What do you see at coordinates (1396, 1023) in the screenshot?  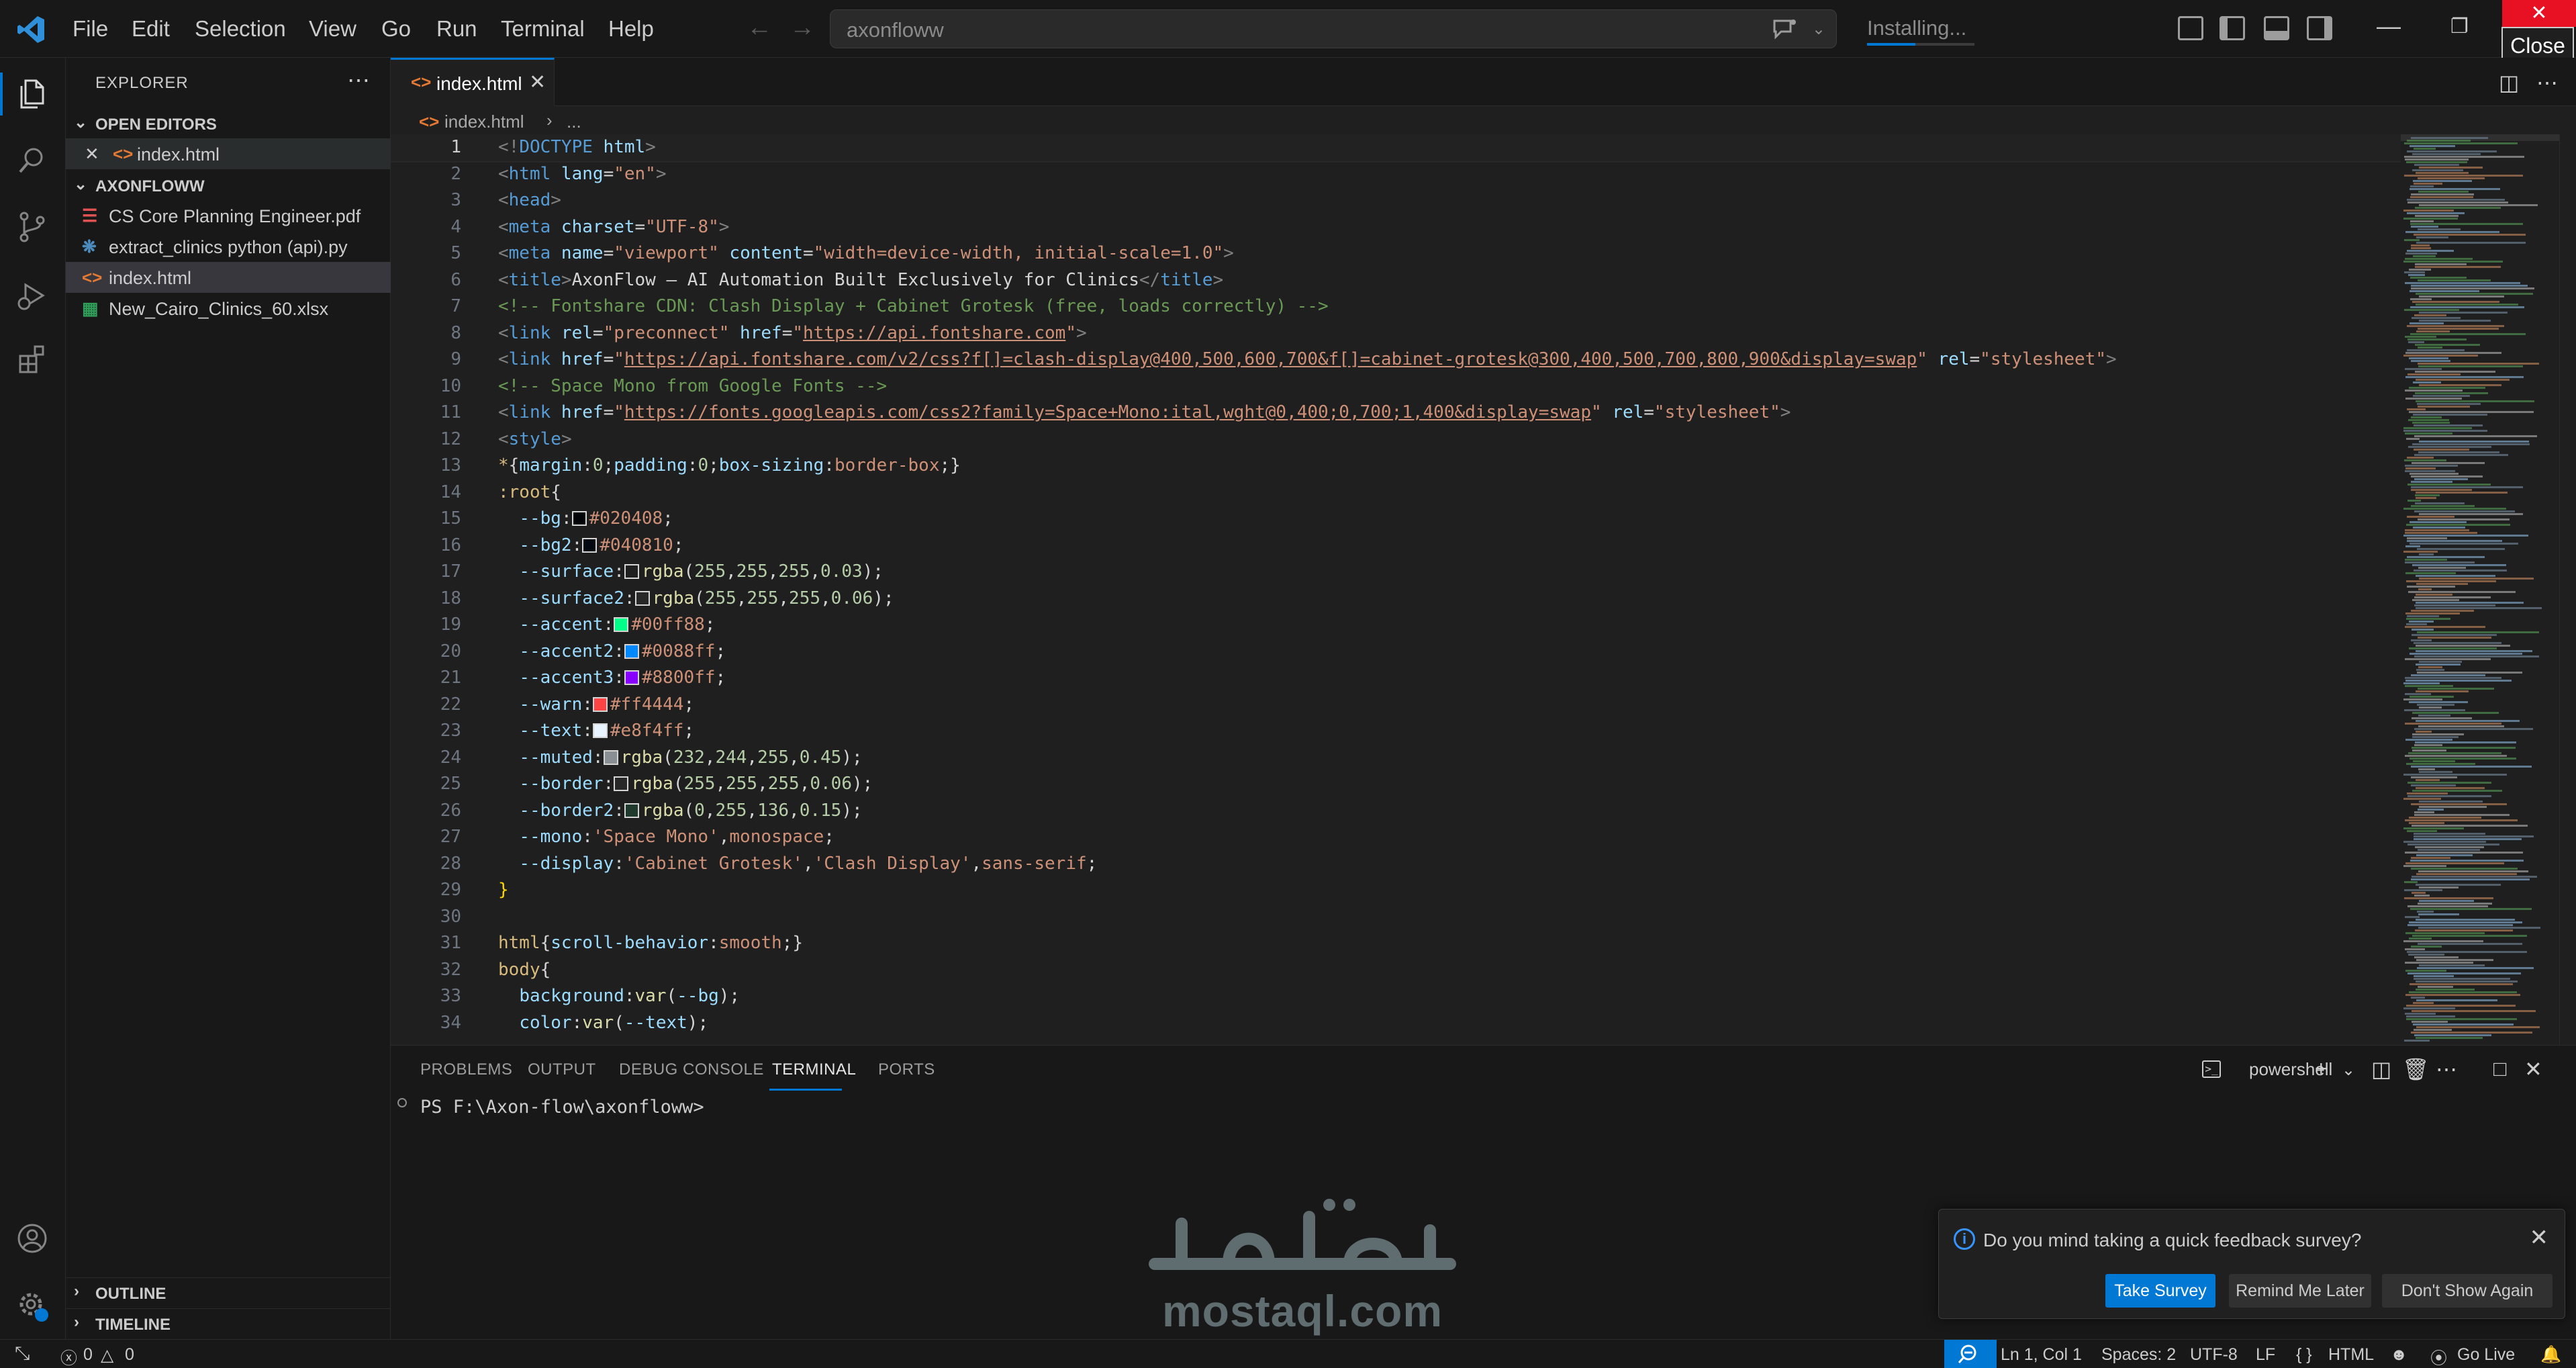 I see `code-line: 34 color:var(--text);` at bounding box center [1396, 1023].